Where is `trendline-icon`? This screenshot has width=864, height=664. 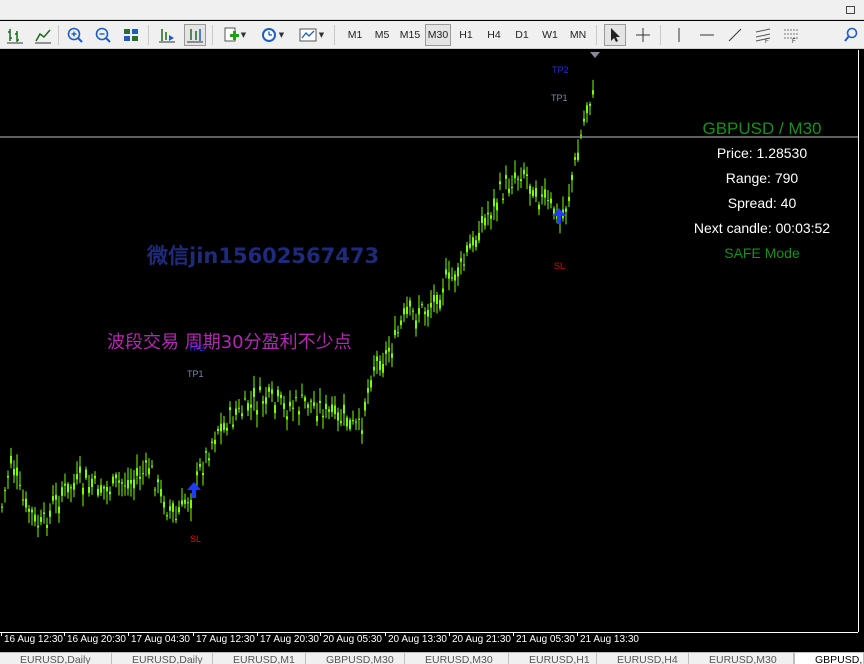 trendline-icon is located at coordinates (735, 35).